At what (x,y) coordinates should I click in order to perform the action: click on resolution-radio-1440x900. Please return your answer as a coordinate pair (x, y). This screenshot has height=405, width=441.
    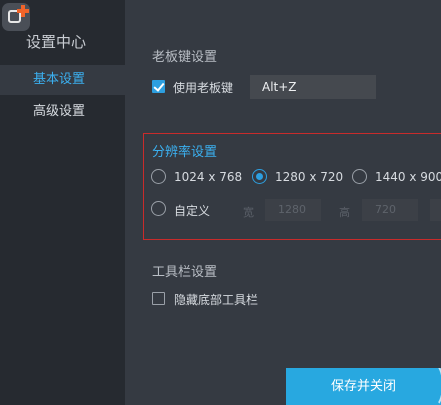
    Looking at the image, I should click on (359, 176).